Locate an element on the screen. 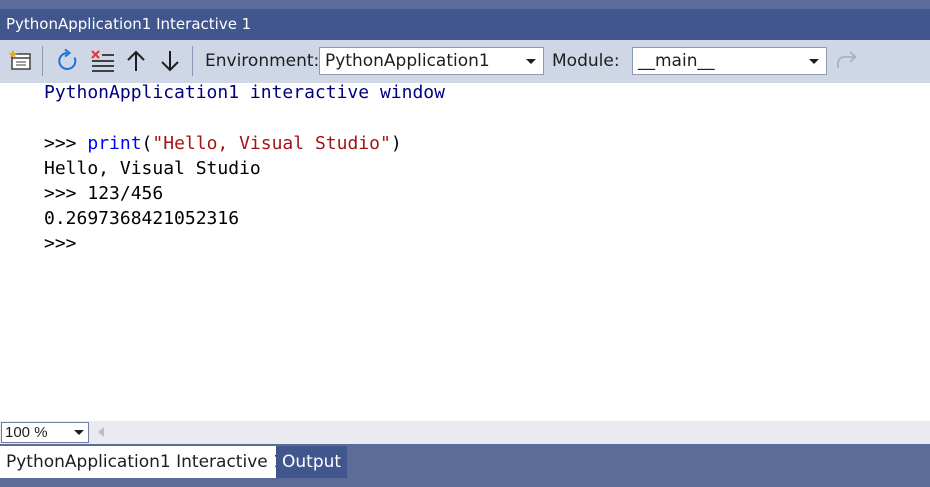 This screenshot has width=930, height=487. environment-label: Environment: is located at coordinates (262, 61).